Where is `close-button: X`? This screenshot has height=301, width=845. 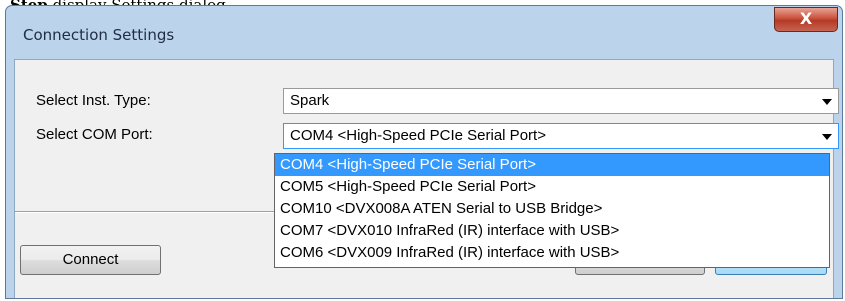 close-button: X is located at coordinates (806, 19).